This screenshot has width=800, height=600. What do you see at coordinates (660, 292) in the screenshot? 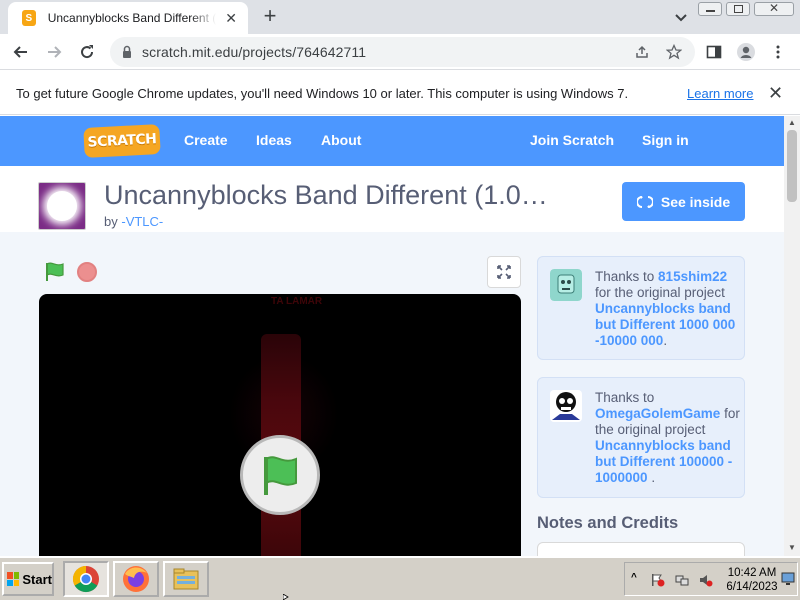
I see `credit-mid-1: for the original project` at bounding box center [660, 292].